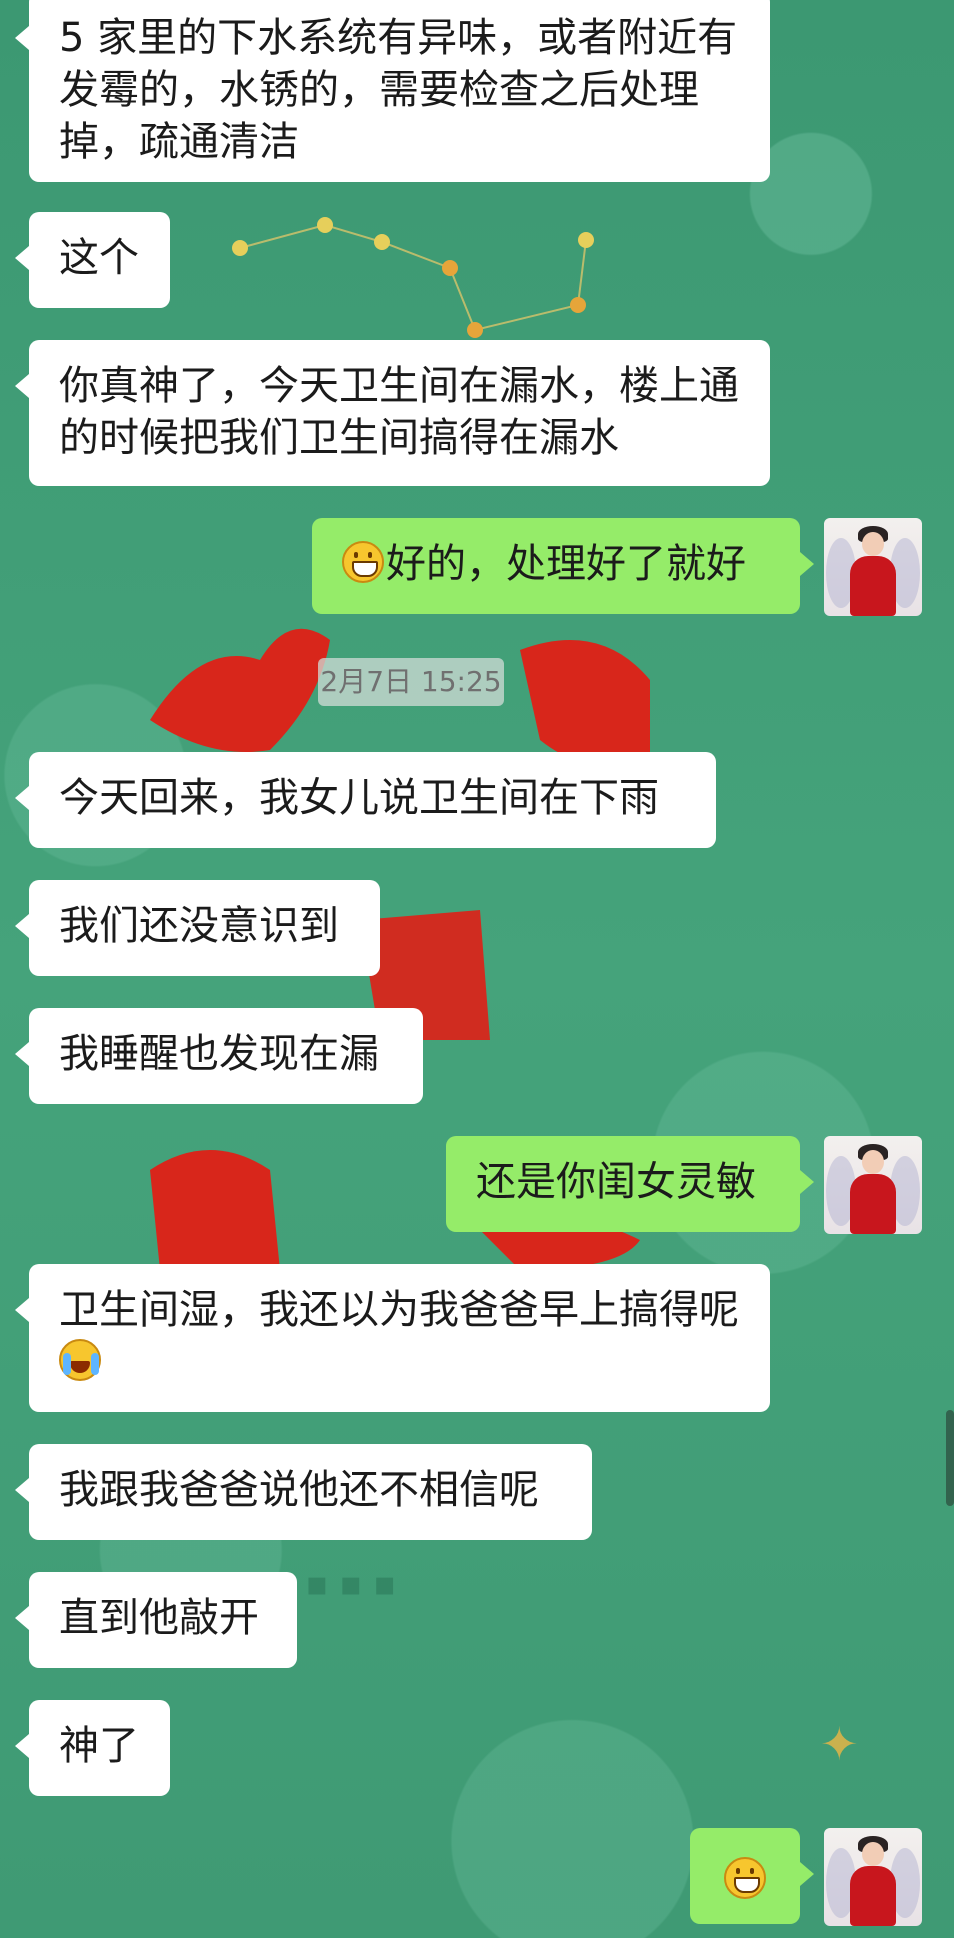  I want to click on message-text: 5 家里的下水系统有异味，或者附近有发霉的，水锈的，需要检查之后处理掉，疏通清洁, so click(398, 90).